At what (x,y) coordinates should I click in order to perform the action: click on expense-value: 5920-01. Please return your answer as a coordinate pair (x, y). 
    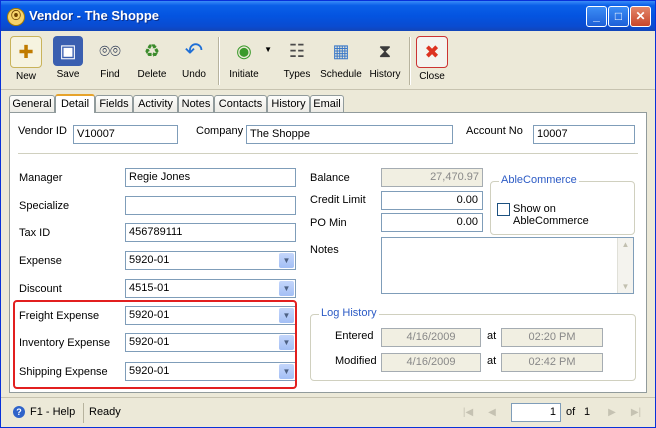
    Looking at the image, I should click on (149, 260).